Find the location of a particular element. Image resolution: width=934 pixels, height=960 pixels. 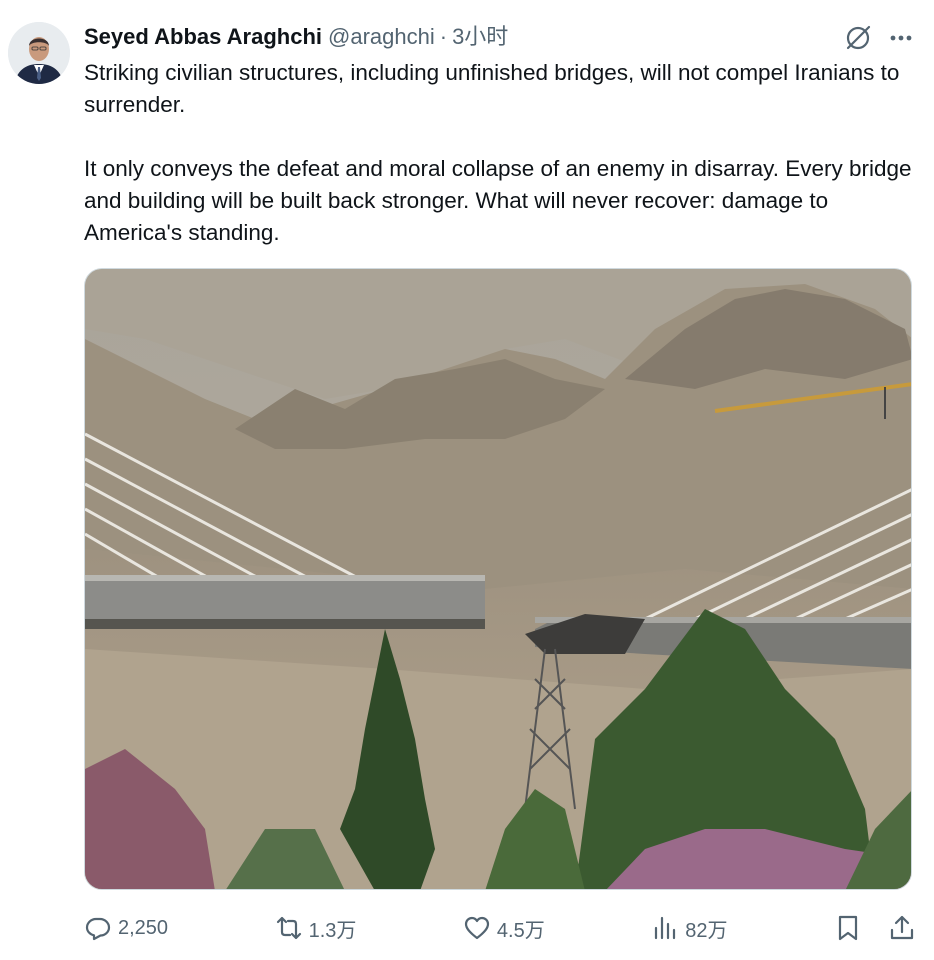

reply-icon is located at coordinates (98, 929).